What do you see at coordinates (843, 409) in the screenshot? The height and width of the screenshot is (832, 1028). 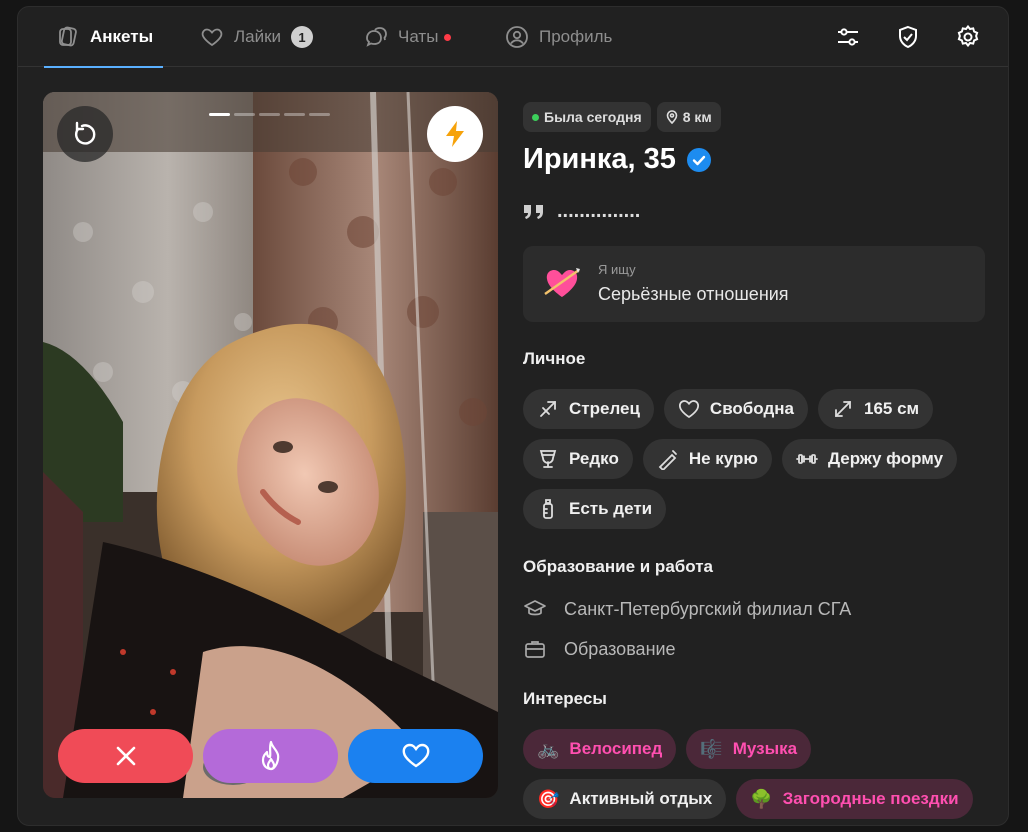 I see `expand-arrows-icon` at bounding box center [843, 409].